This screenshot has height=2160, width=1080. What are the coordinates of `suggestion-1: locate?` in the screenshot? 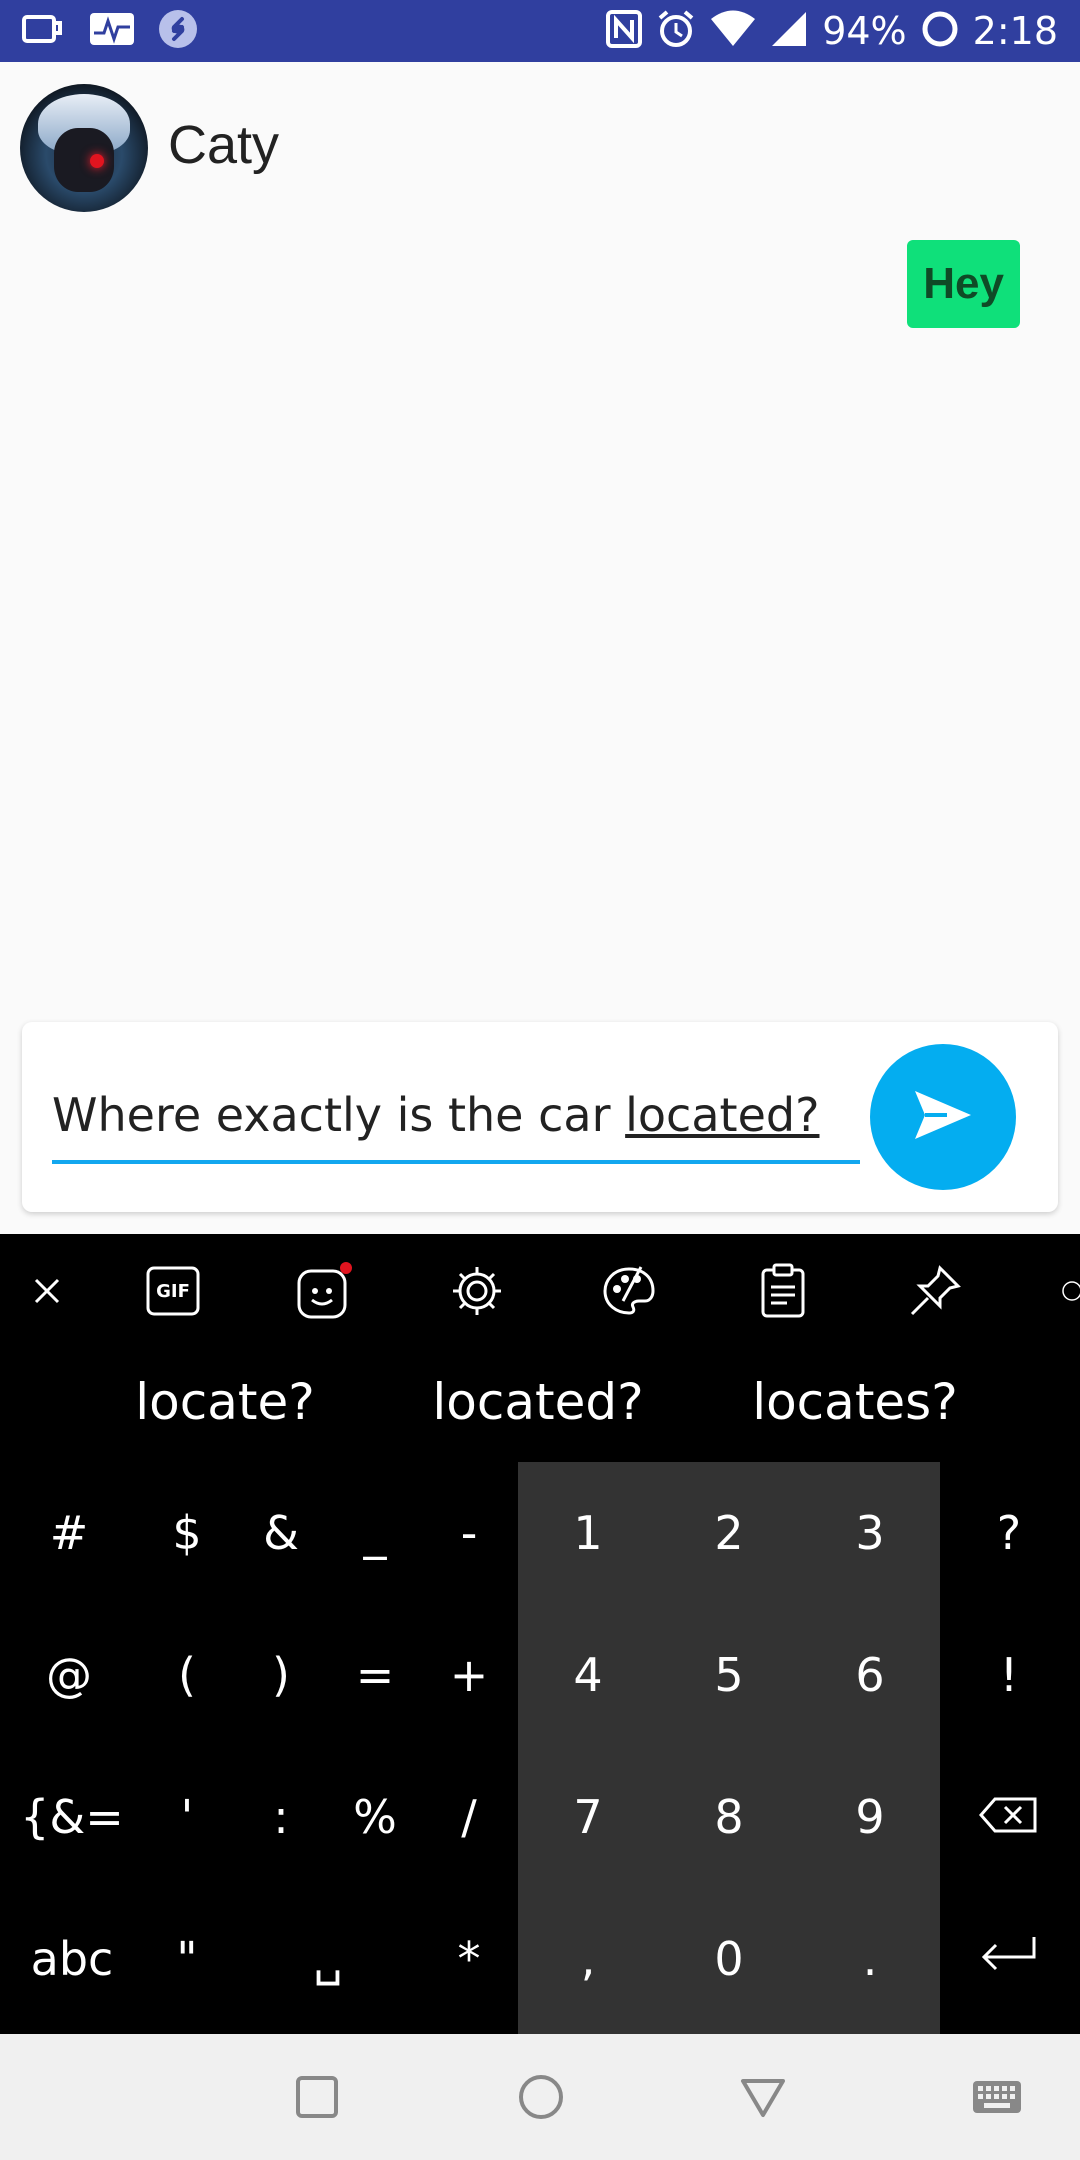 It's located at (225, 1402).